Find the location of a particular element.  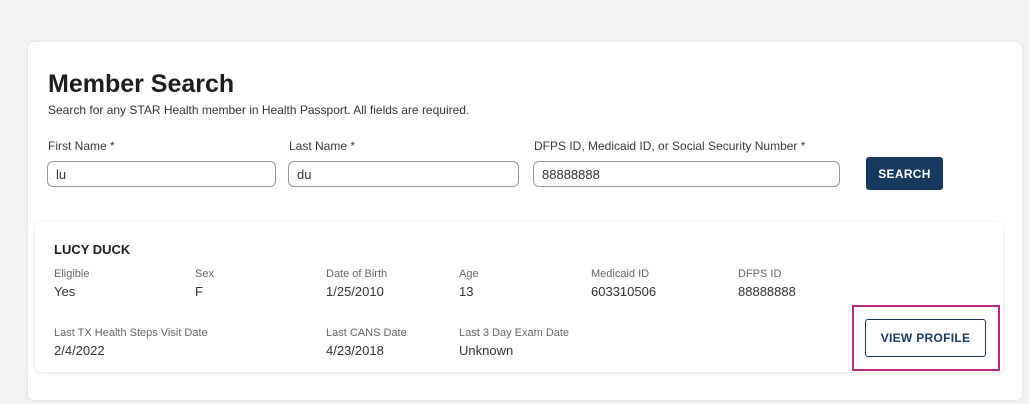

view-profile-highlight: VIEW PROFILE is located at coordinates (926, 338).